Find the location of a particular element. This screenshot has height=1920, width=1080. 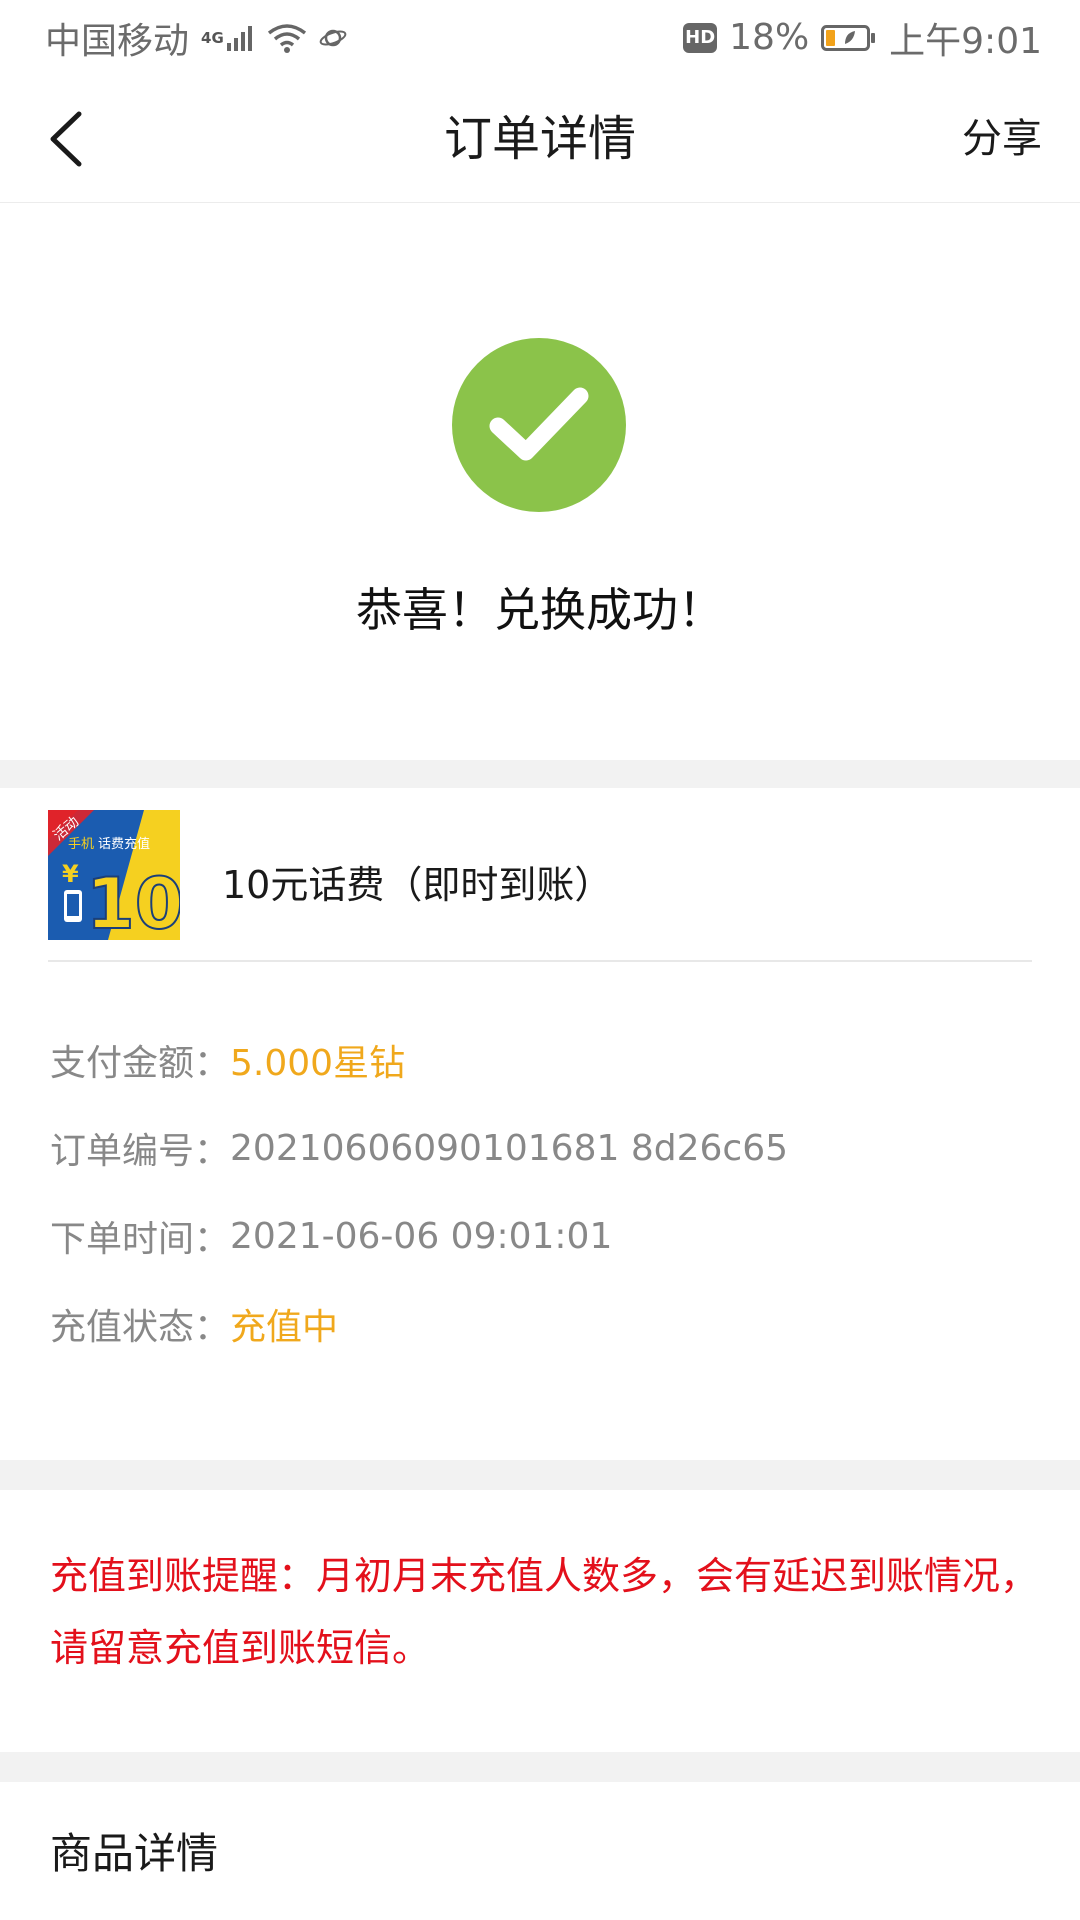

back-button is located at coordinates (65, 139).